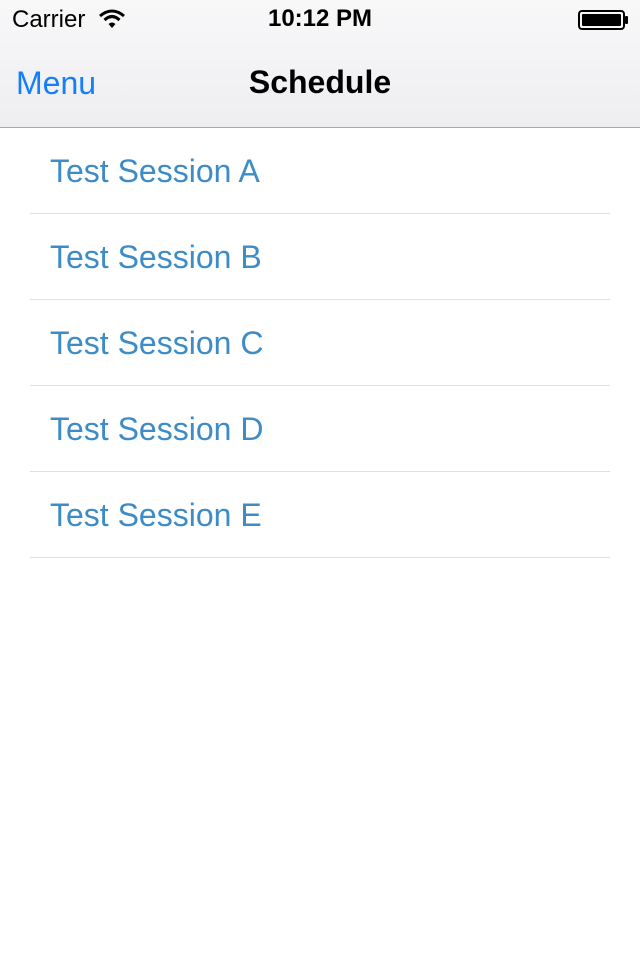  What do you see at coordinates (320, 171) in the screenshot?
I see `session-item-a: Test Session A` at bounding box center [320, 171].